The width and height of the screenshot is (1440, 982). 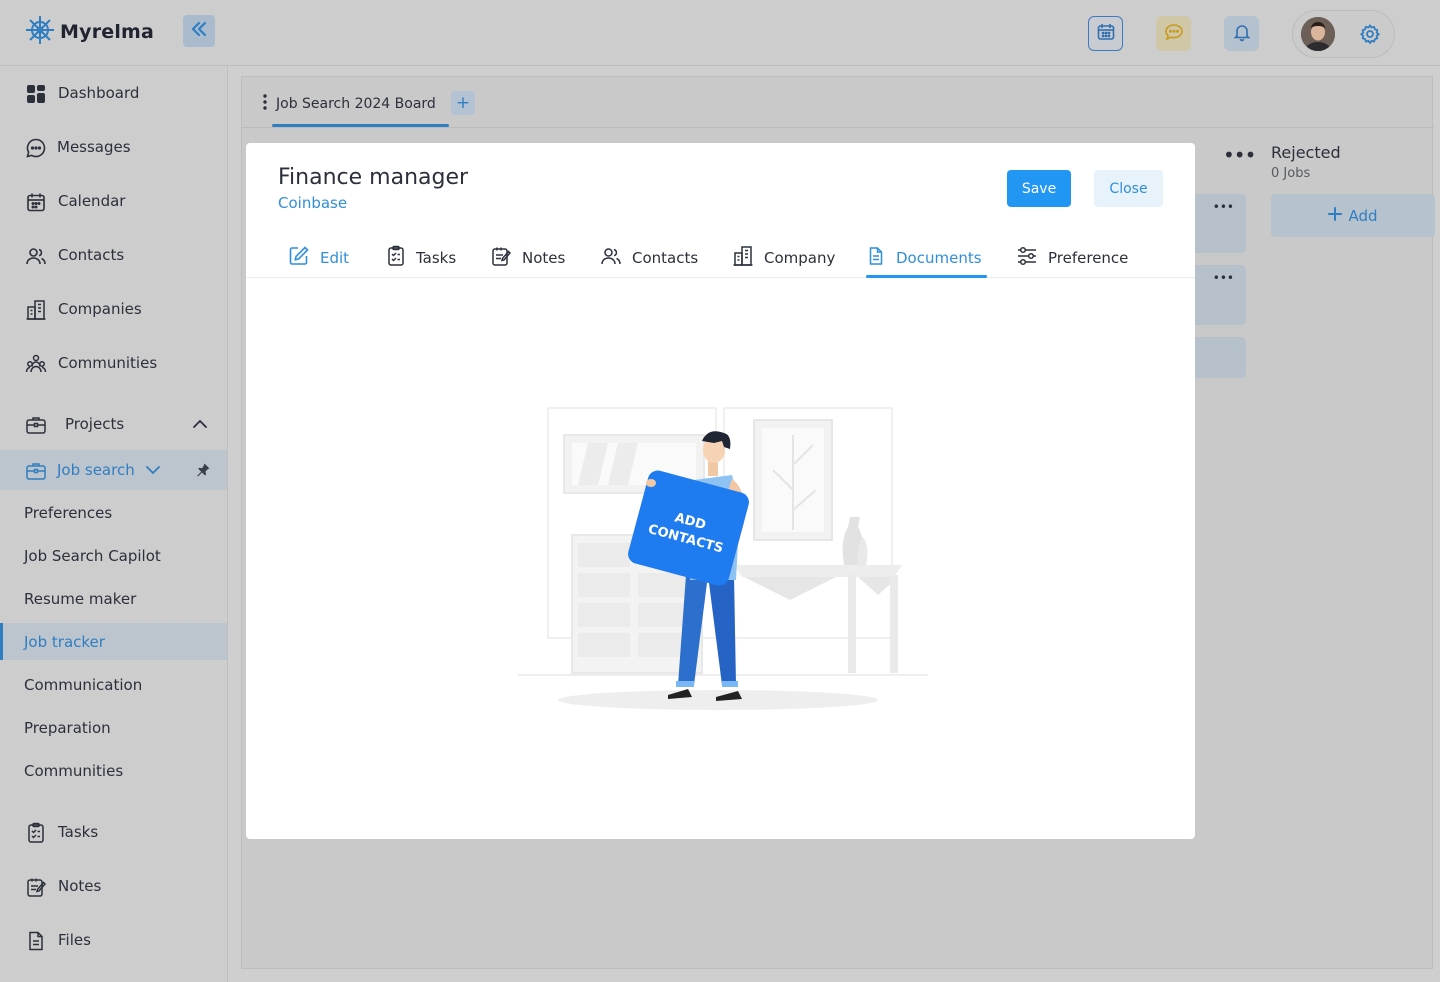 I want to click on pin-icon, so click(x=203, y=472).